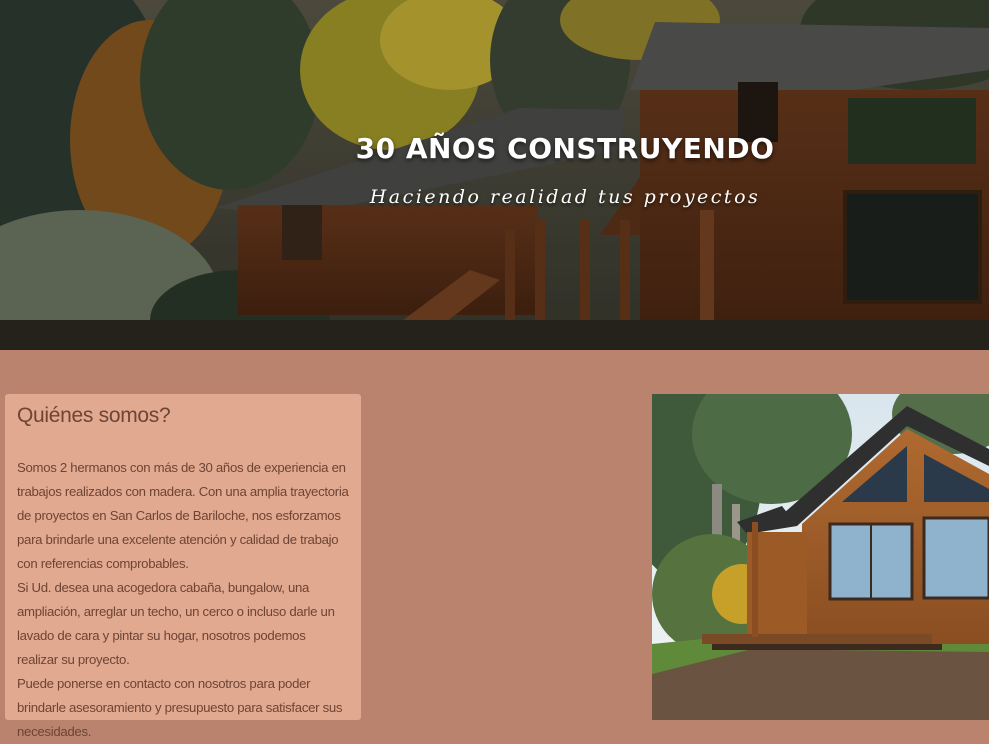 This screenshot has width=989, height=744. Describe the element at coordinates (94, 415) in the screenshot. I see `about-us-heading: Quiénes somos?` at that location.